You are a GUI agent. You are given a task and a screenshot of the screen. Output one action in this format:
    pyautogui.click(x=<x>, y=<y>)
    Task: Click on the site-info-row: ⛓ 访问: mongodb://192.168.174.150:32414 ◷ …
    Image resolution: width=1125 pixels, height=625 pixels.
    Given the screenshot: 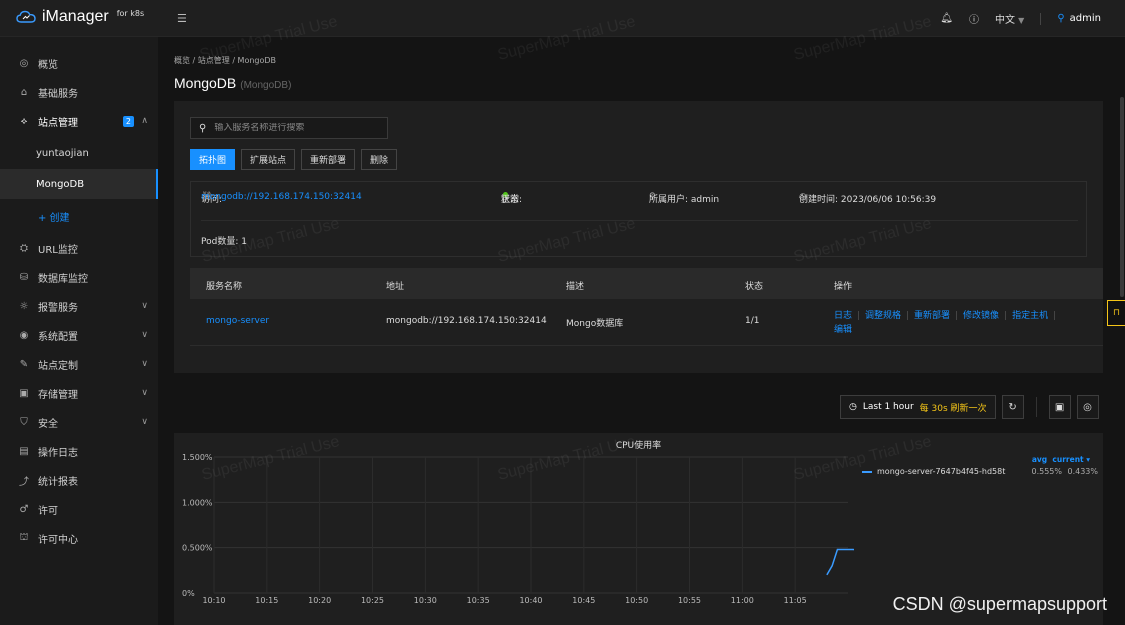 What is the action you would take?
    pyautogui.click(x=639, y=199)
    